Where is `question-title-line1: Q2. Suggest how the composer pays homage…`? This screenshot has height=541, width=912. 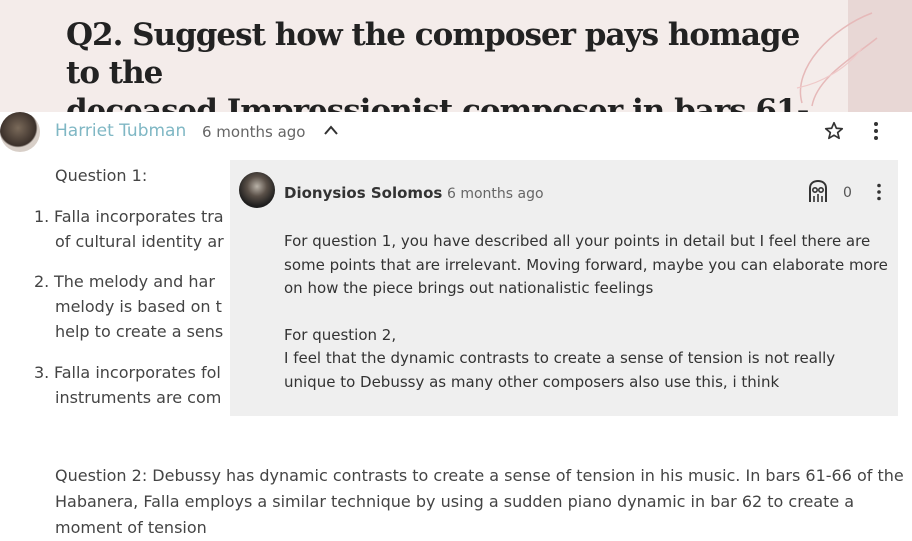
question-title-line1: Q2. Suggest how the composer pays homage… is located at coordinates (433, 54).